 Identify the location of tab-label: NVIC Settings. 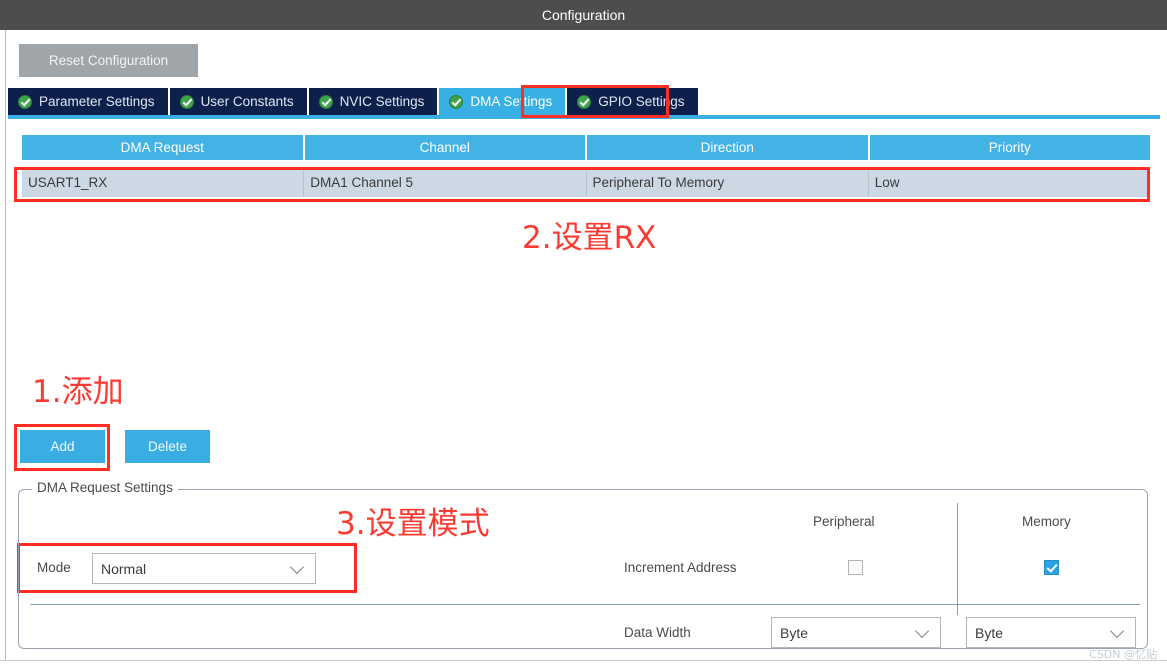
(382, 101).